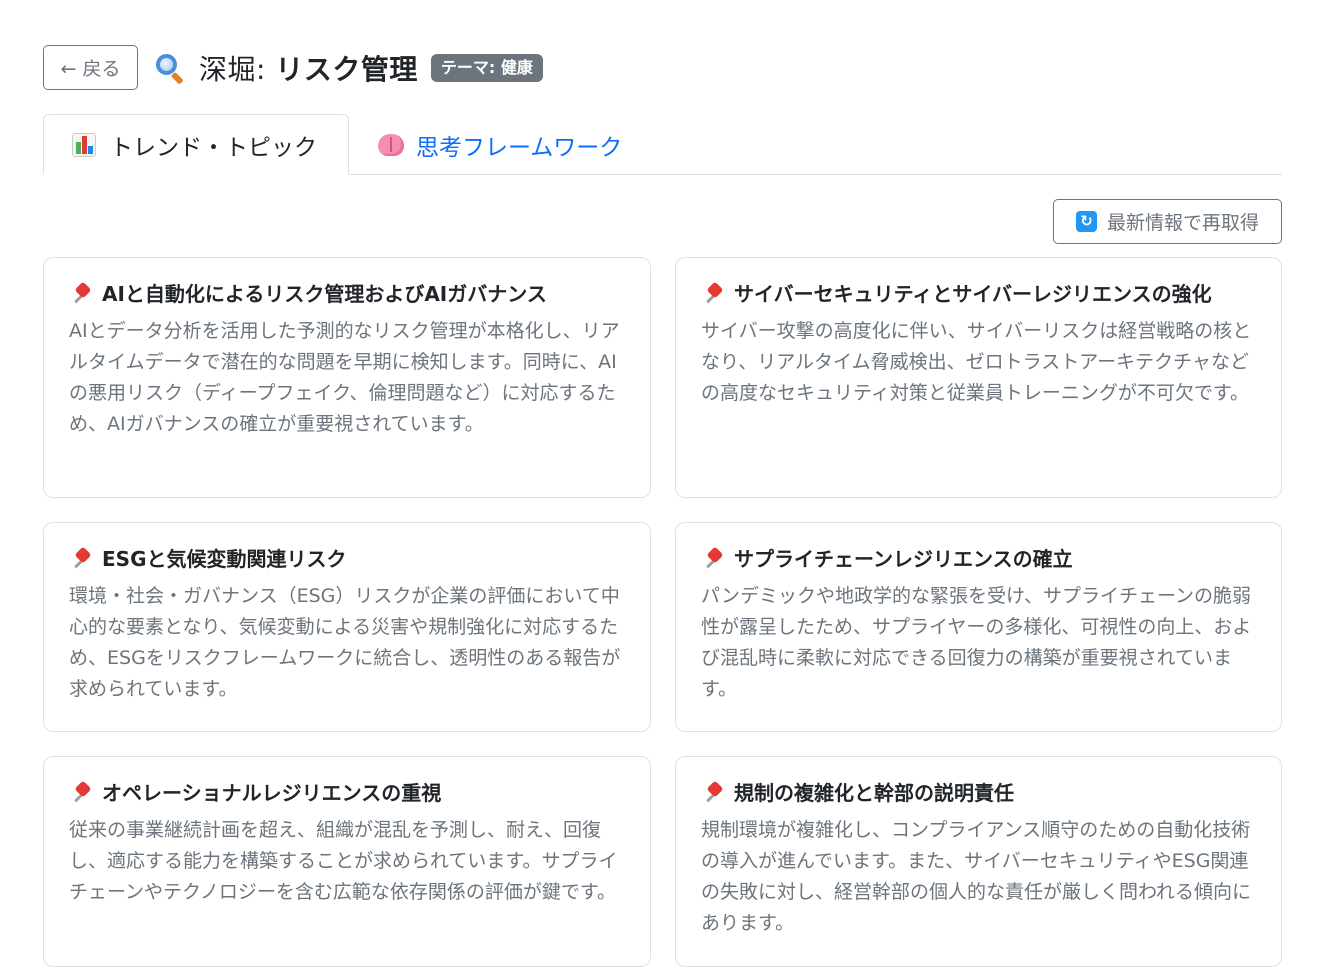 The image size is (1334, 970). I want to click on refresh-button: ↻ 最新情報で再取得, so click(1167, 221).